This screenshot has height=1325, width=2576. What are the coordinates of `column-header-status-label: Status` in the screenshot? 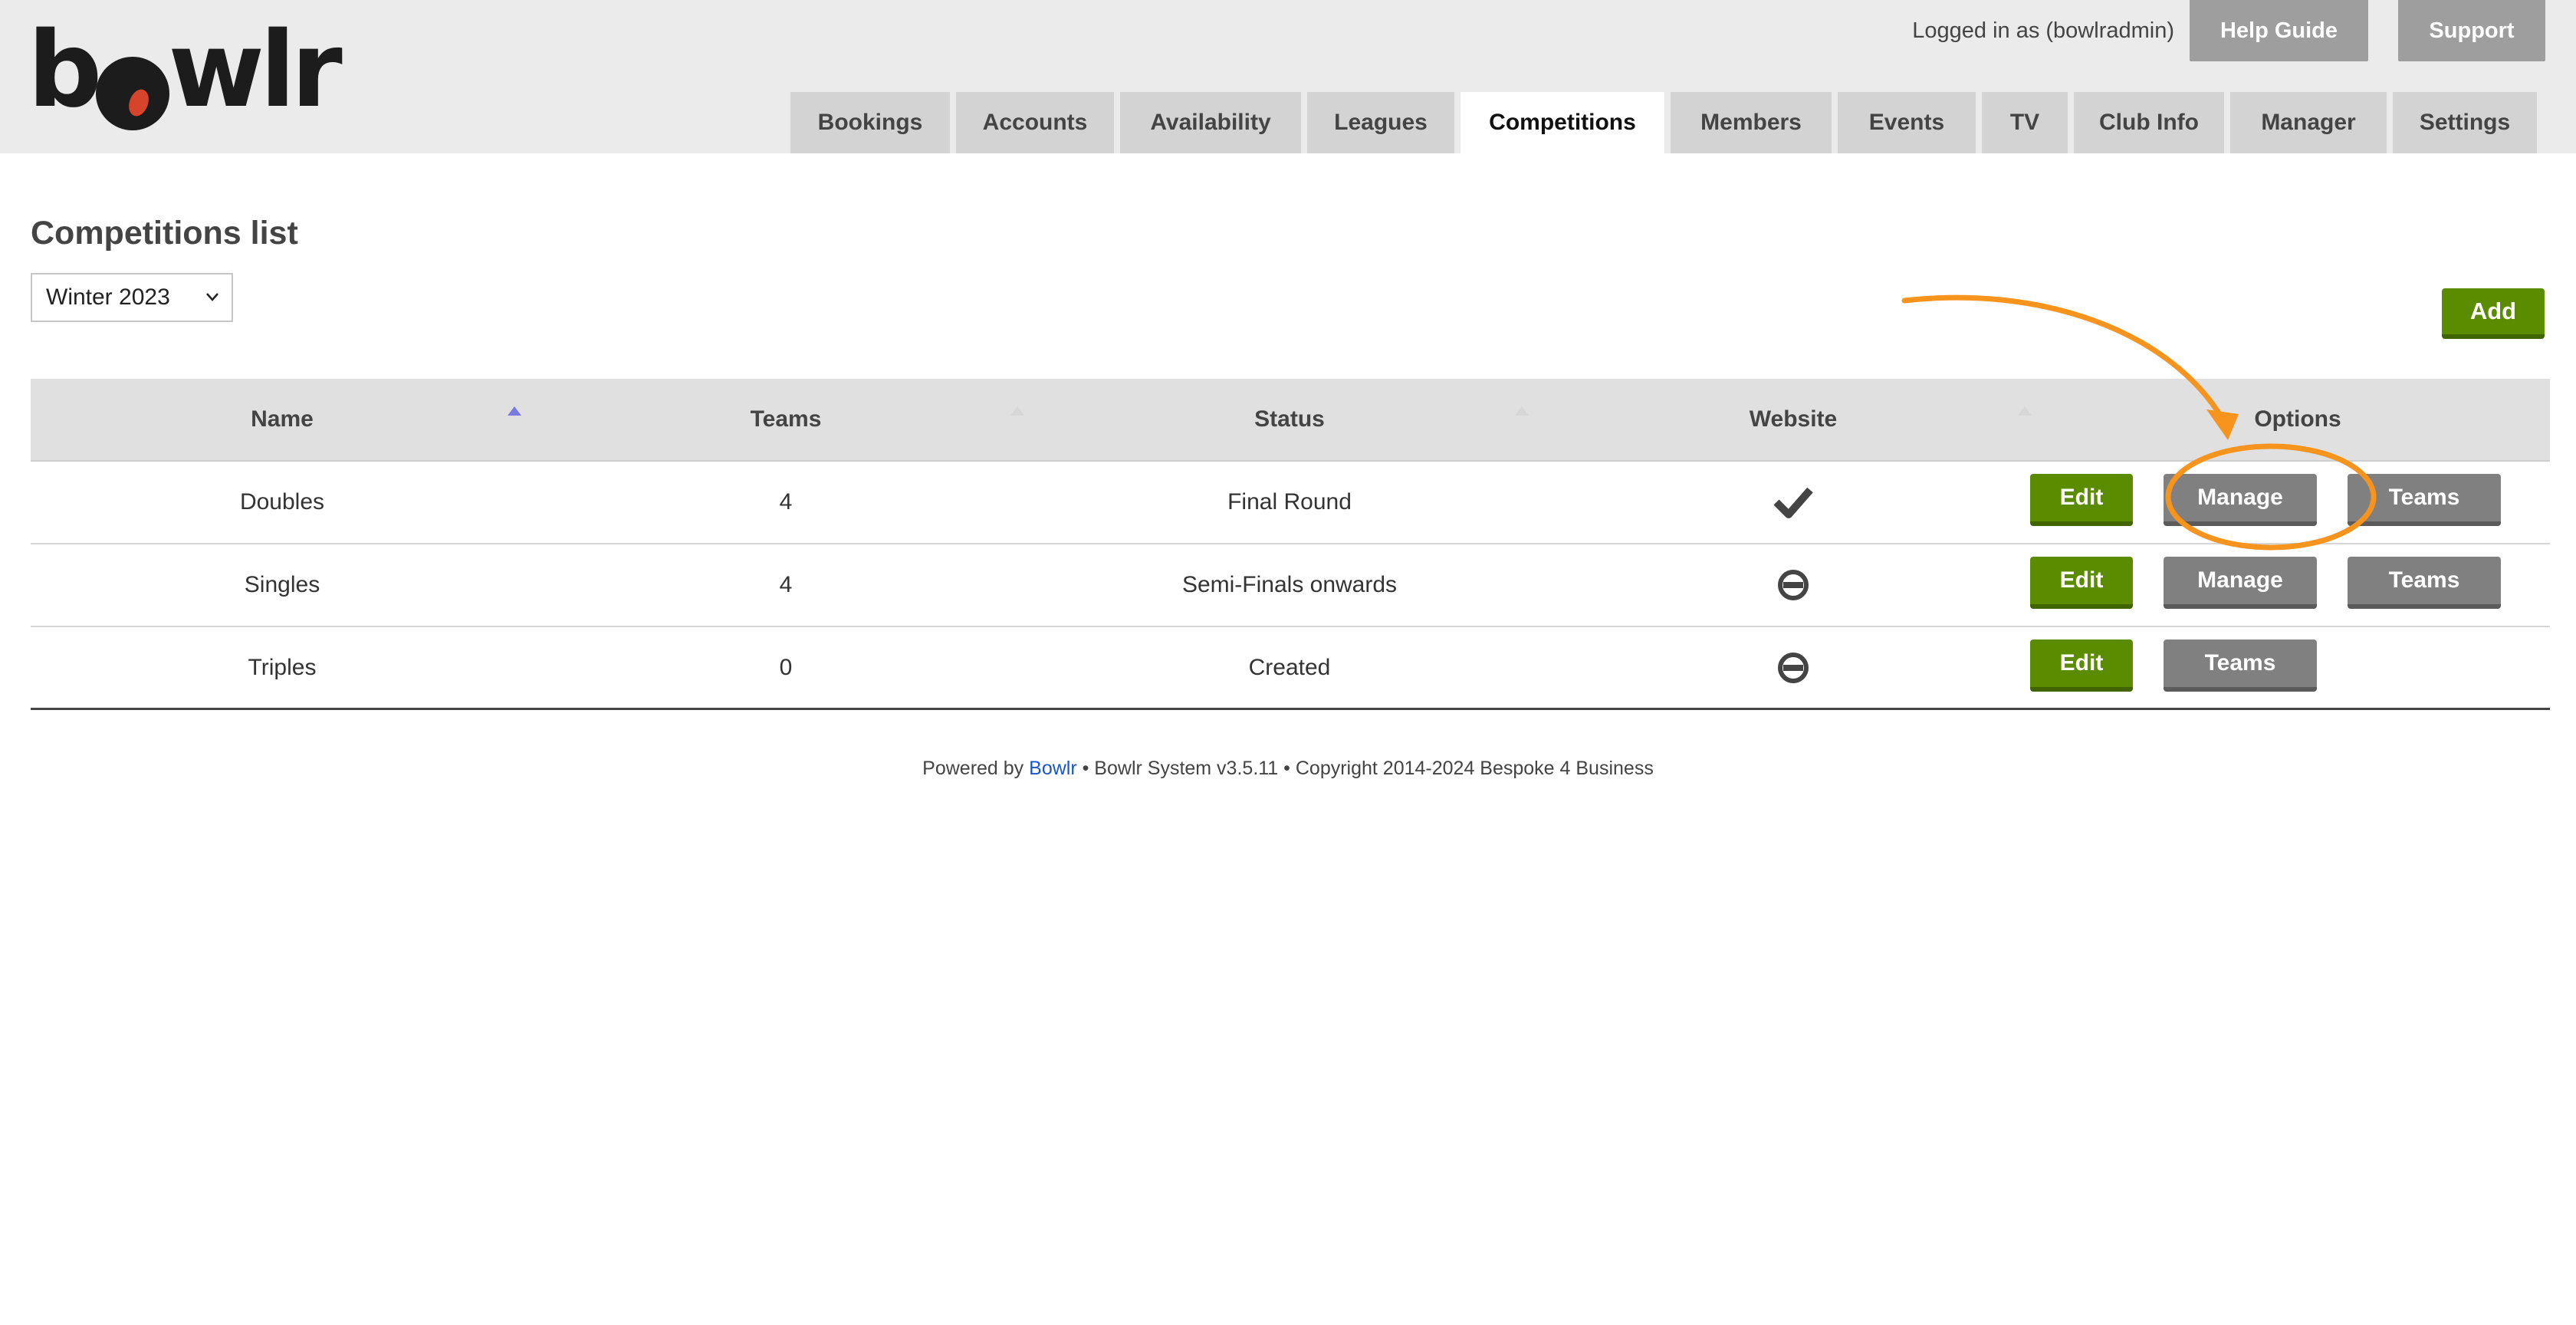 It's located at (1290, 419).